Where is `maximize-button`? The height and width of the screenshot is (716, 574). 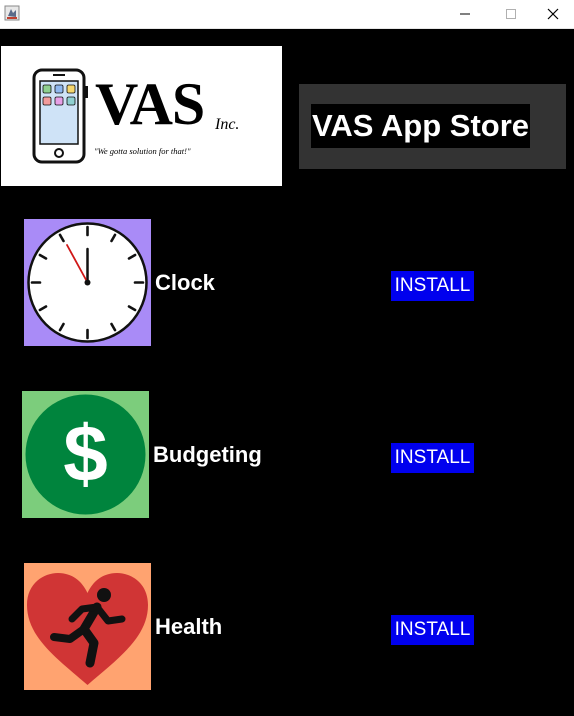 maximize-button is located at coordinates (511, 14).